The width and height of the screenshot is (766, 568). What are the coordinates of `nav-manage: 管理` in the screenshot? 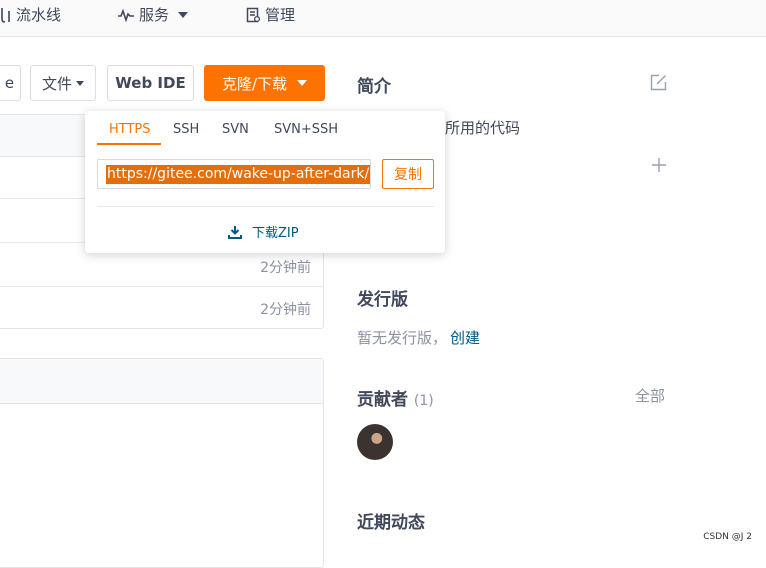 It's located at (270, 14).